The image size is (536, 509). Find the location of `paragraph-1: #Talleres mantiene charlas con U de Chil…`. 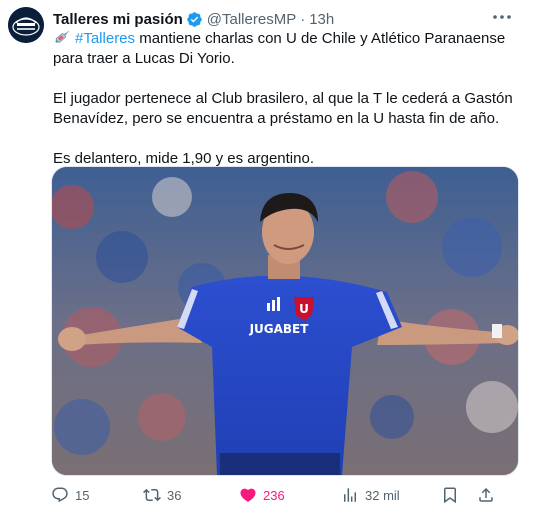

paragraph-1: #Talleres mantiene charlas con U de Chil… is located at coordinates (288, 49).